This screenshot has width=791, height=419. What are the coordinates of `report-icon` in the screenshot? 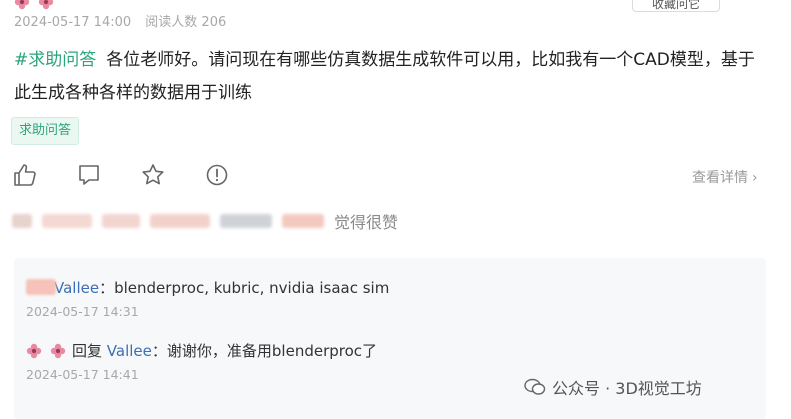 It's located at (217, 175).